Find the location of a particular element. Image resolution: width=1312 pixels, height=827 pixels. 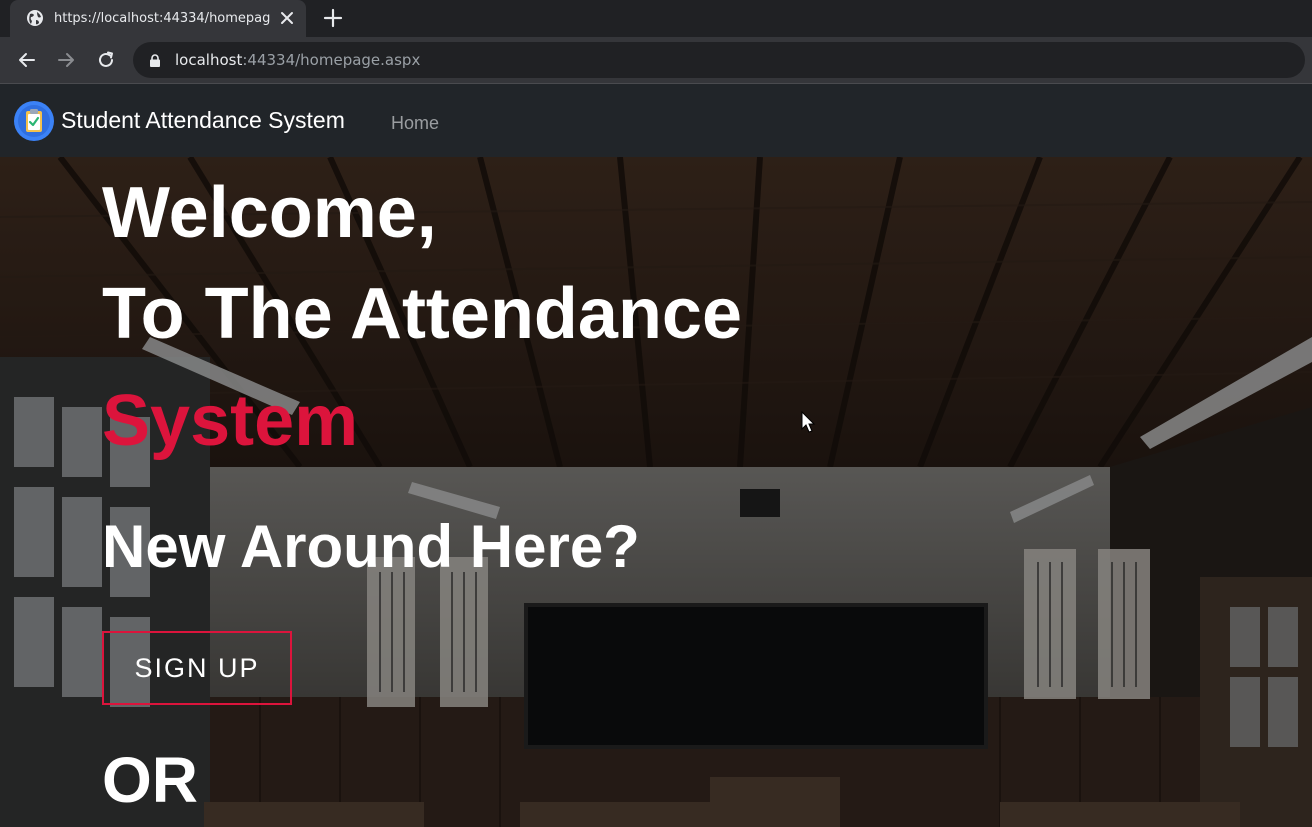

hero-or-text: OR is located at coordinates (150, 780).